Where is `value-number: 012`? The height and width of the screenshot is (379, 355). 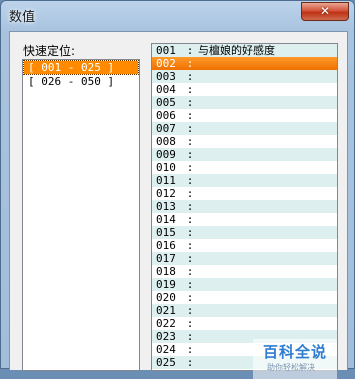 value-number: 012 is located at coordinates (166, 193).